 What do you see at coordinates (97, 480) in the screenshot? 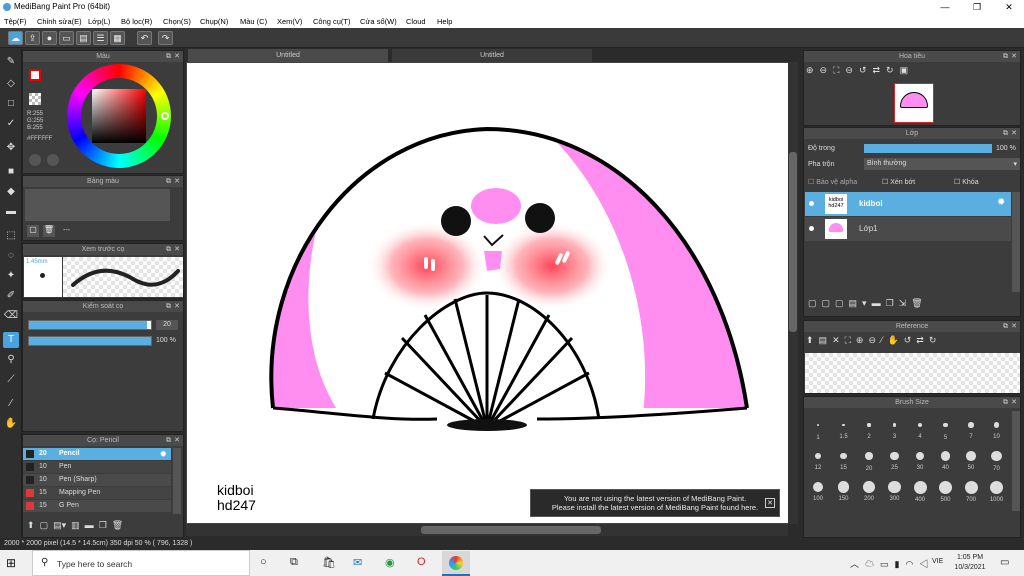
I see `brush-row: 10 Pen (Sharp)` at bounding box center [97, 480].